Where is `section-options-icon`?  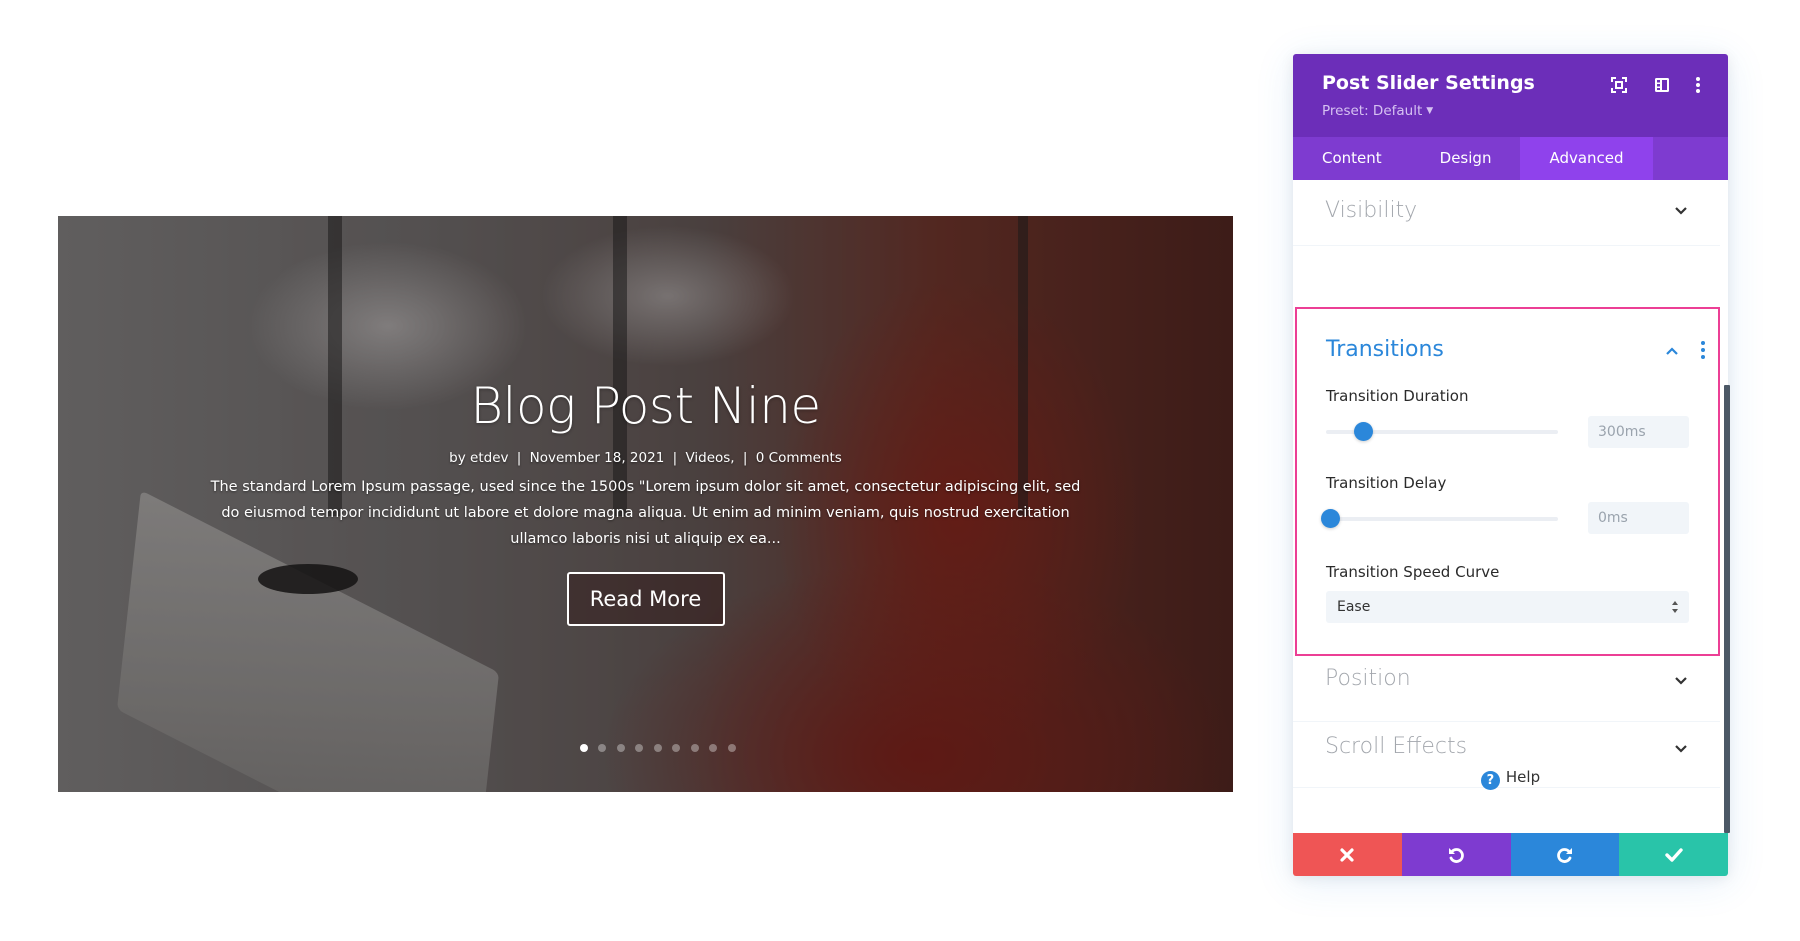
section-options-icon is located at coordinates (1703, 350).